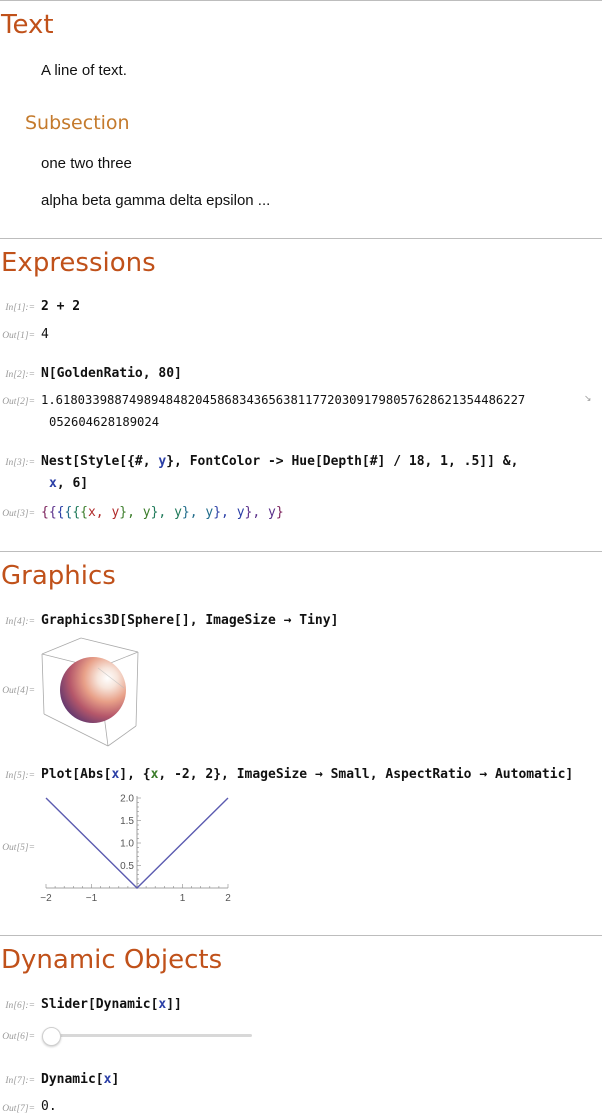 This screenshot has height=1117, width=602. I want to click on input-label: In[4]:=, so click(20, 622).